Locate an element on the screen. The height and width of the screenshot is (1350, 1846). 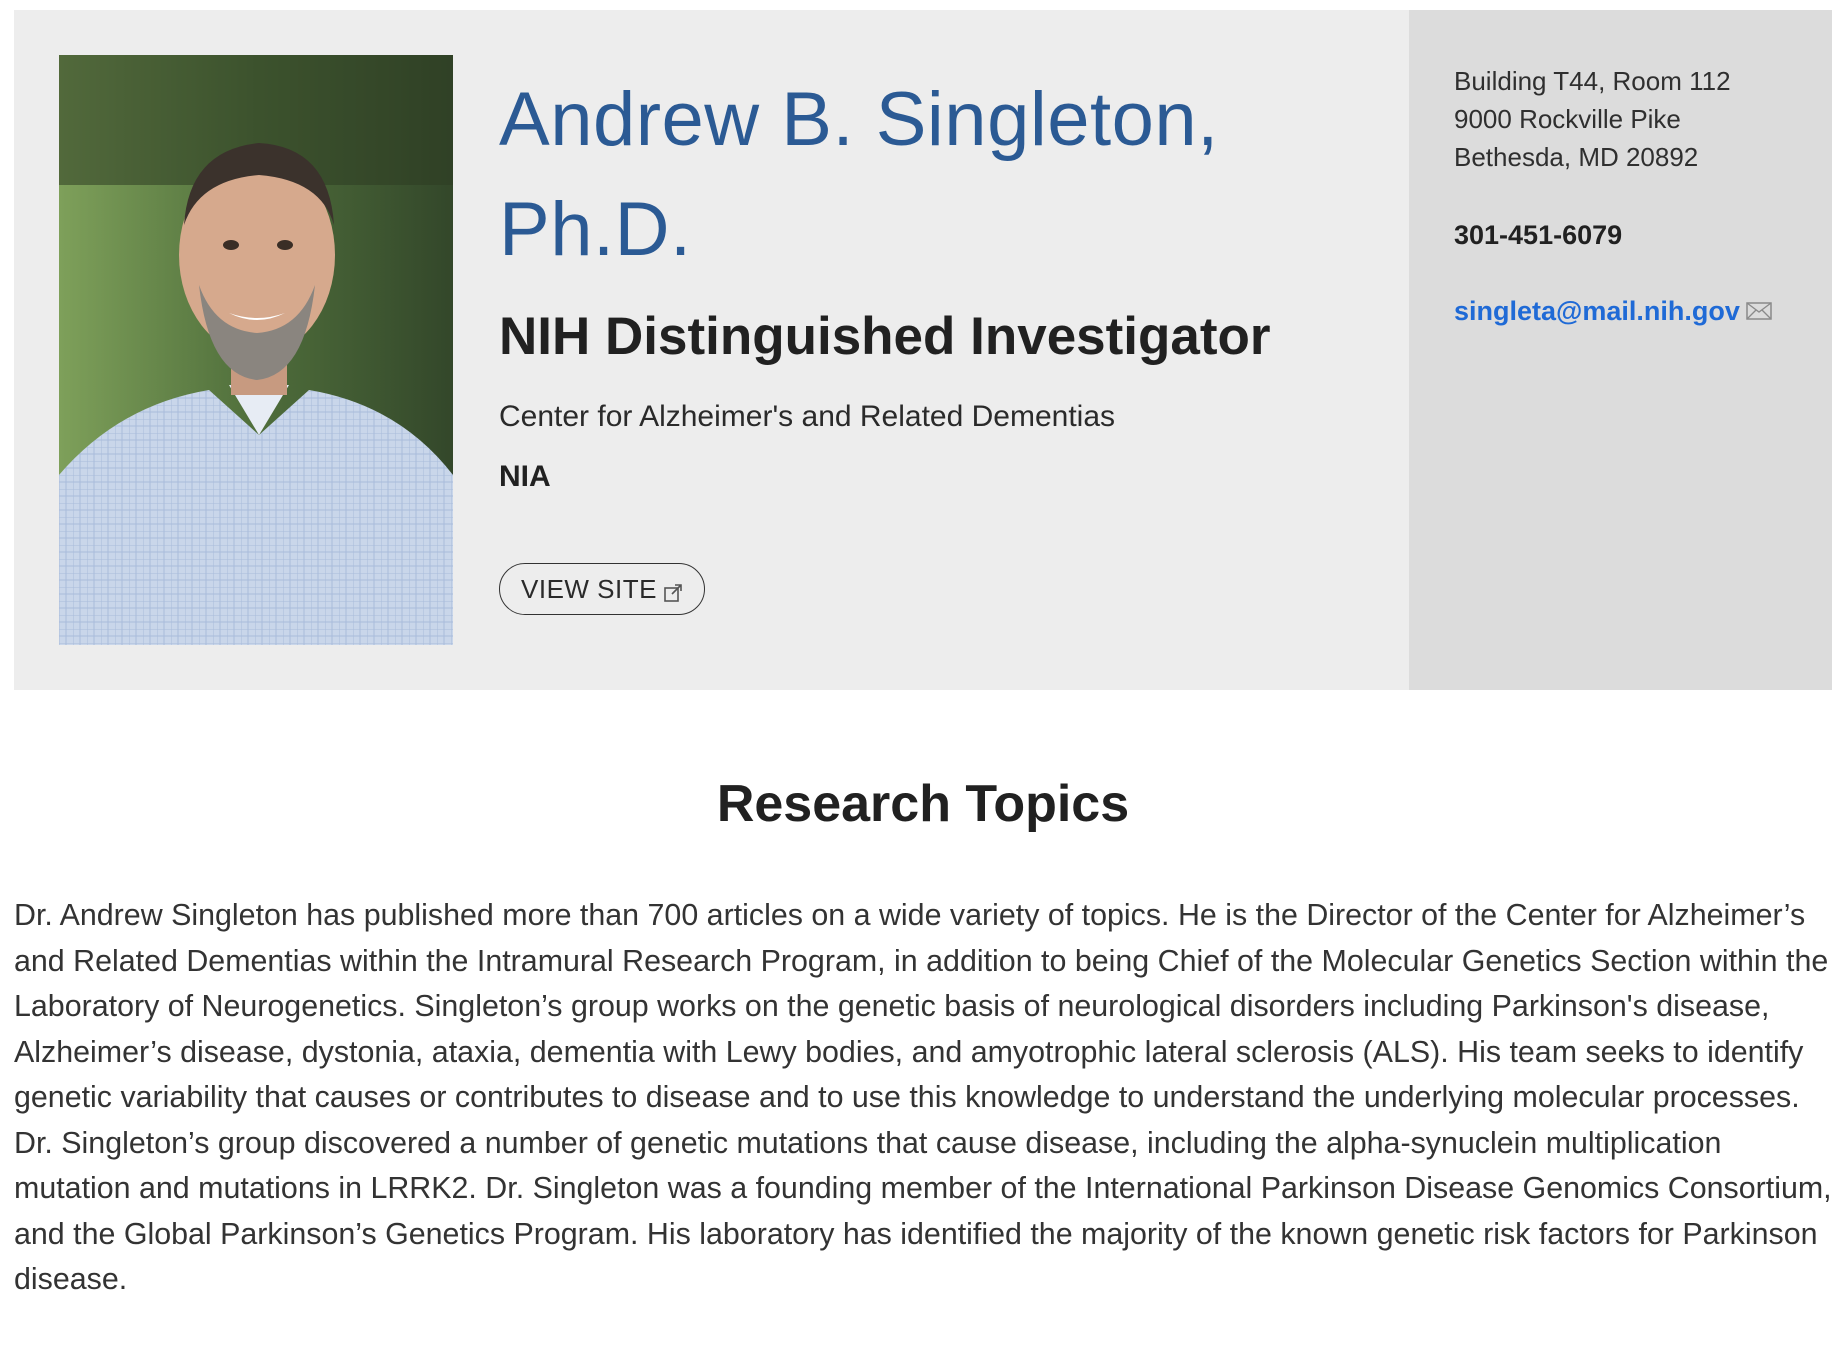
external-link-icon is located at coordinates (673, 590).